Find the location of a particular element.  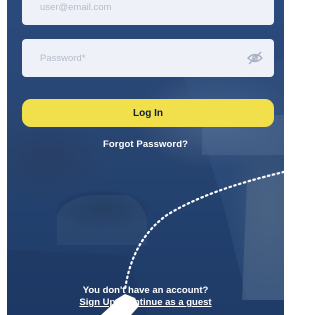

email-field is located at coordinates (148, 12).